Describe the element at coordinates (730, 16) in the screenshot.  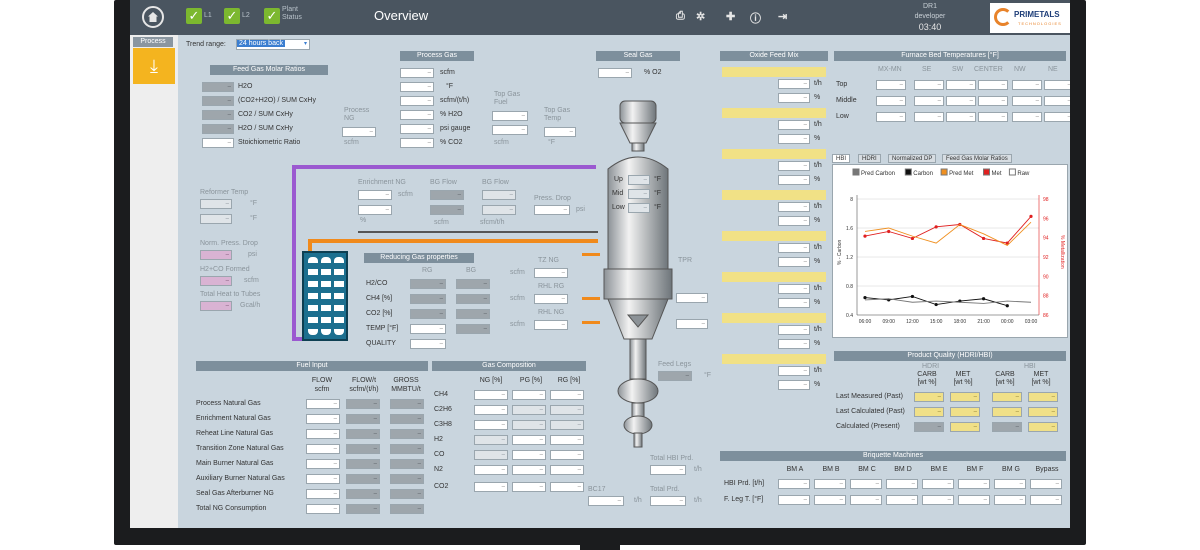
I see `add-icon: ✚` at that location.